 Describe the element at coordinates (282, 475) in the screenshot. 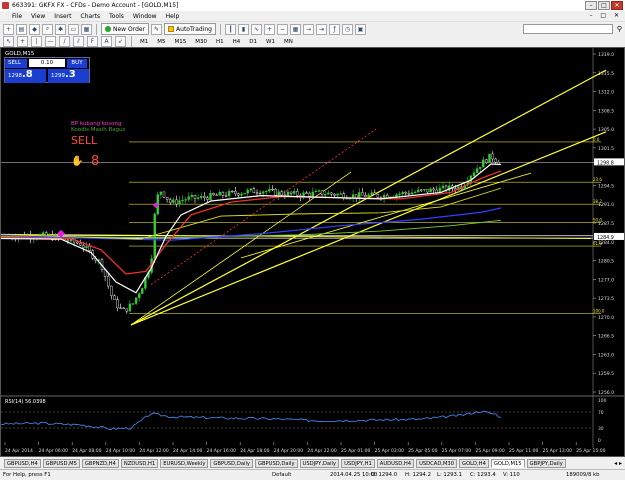

I see `status-profile: Default` at that location.